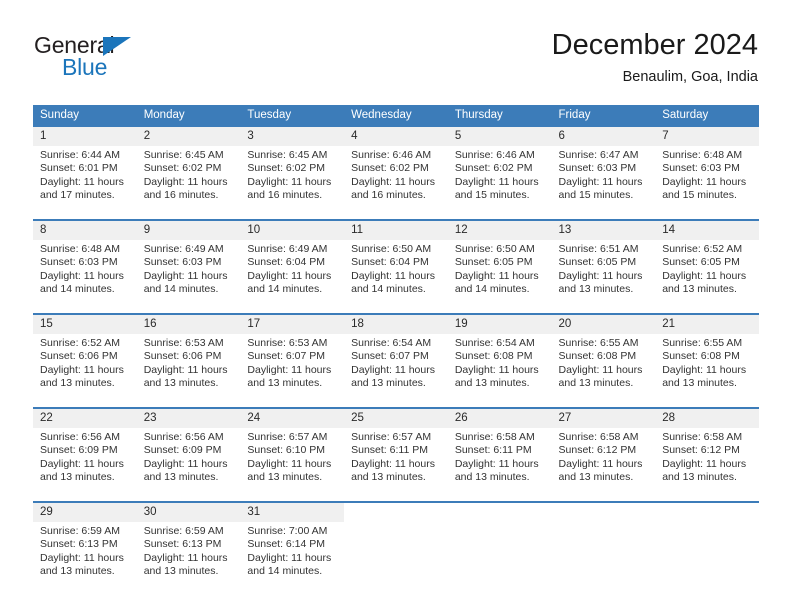 The width and height of the screenshot is (792, 612). I want to click on day-number: 12, so click(499, 230).